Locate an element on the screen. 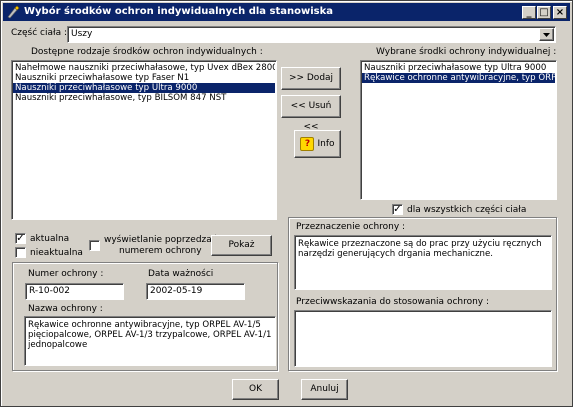 Image resolution: width=573 pixels, height=407 pixels. aktualna-label: aktualna is located at coordinates (50, 239).